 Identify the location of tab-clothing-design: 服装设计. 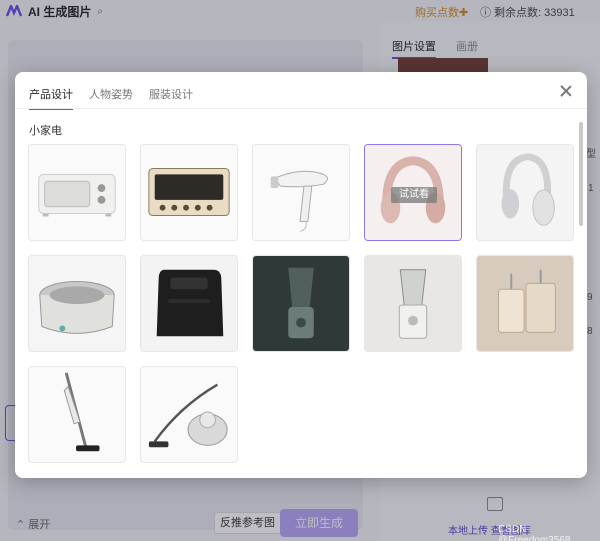
(171, 98).